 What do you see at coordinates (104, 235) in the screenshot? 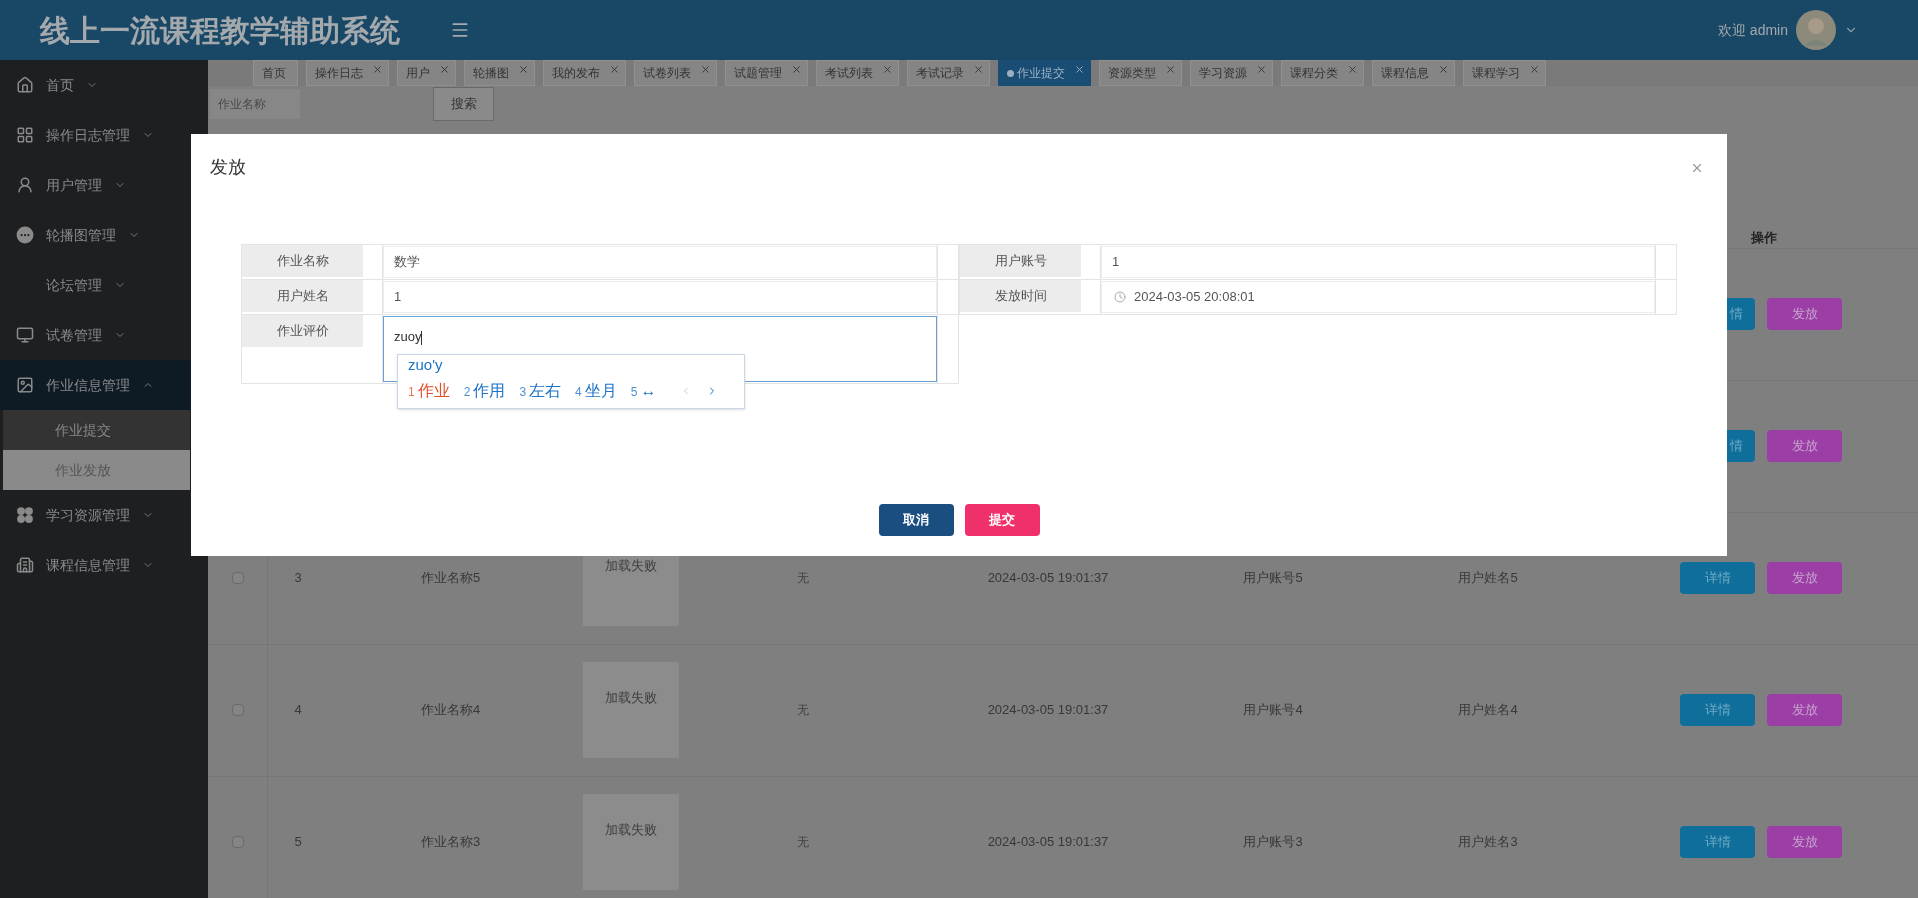
I see `sidebar-item: 轮播图管理` at bounding box center [104, 235].